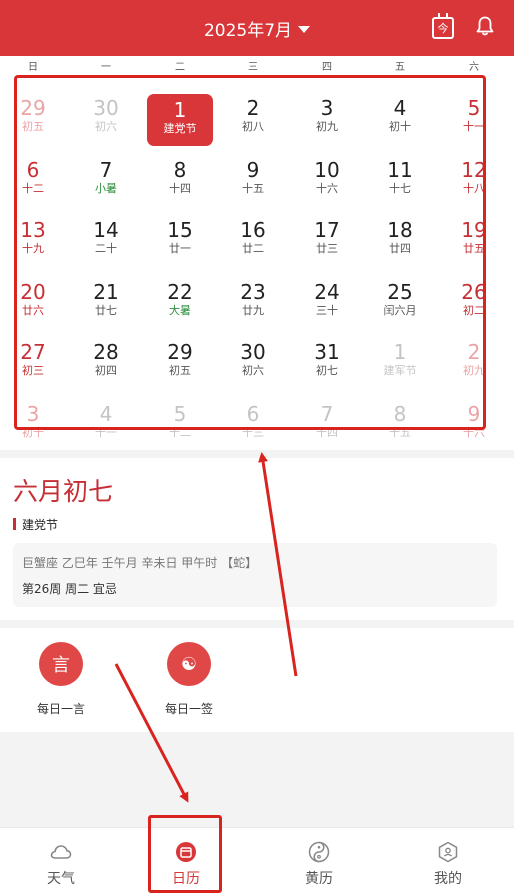 This screenshot has height=896, width=514. What do you see at coordinates (255, 575) in the screenshot?
I see `almanac-box: 巨蟹座 乙巳年 壬午月 辛未日 甲午时 【蛇】 第26周 周二 宜忌` at bounding box center [255, 575].